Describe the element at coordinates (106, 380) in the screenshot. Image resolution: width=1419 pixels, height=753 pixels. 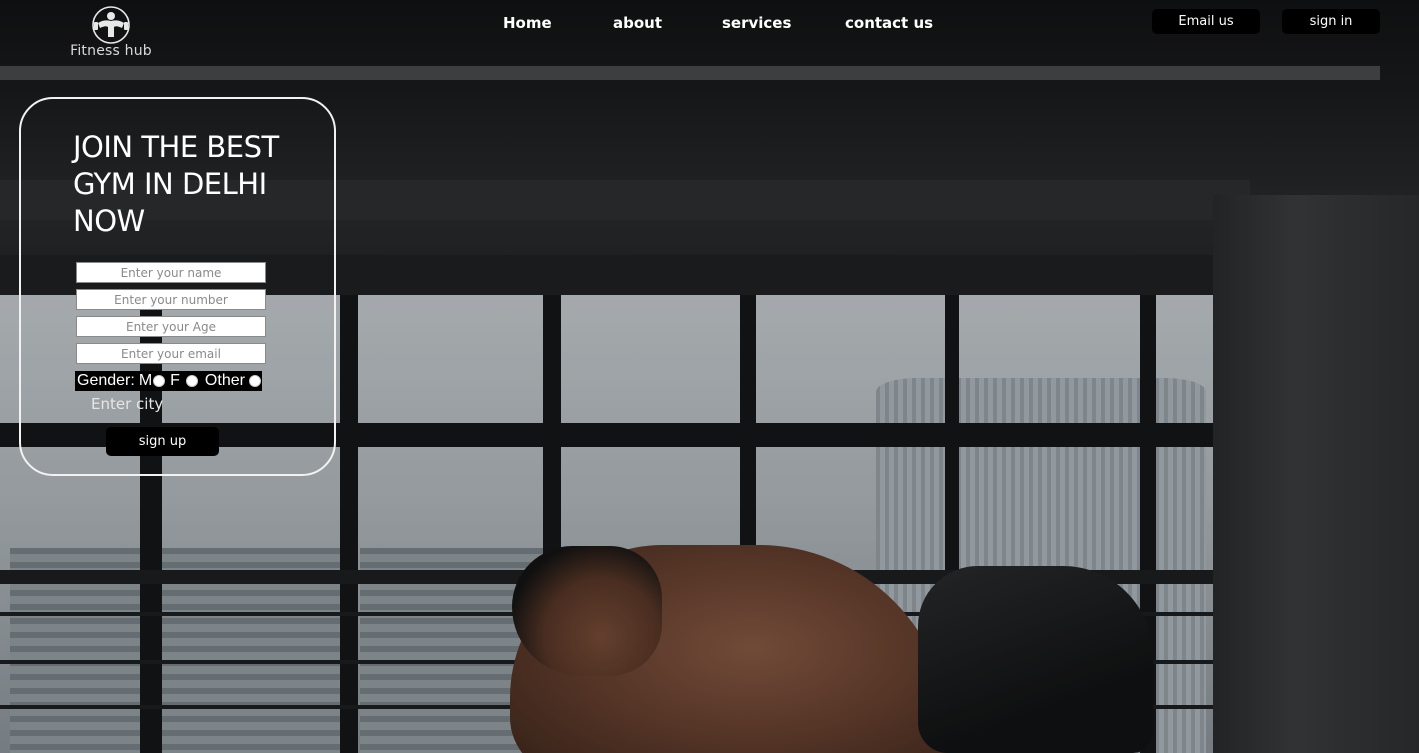
I see `gender-label: Gender:` at that location.